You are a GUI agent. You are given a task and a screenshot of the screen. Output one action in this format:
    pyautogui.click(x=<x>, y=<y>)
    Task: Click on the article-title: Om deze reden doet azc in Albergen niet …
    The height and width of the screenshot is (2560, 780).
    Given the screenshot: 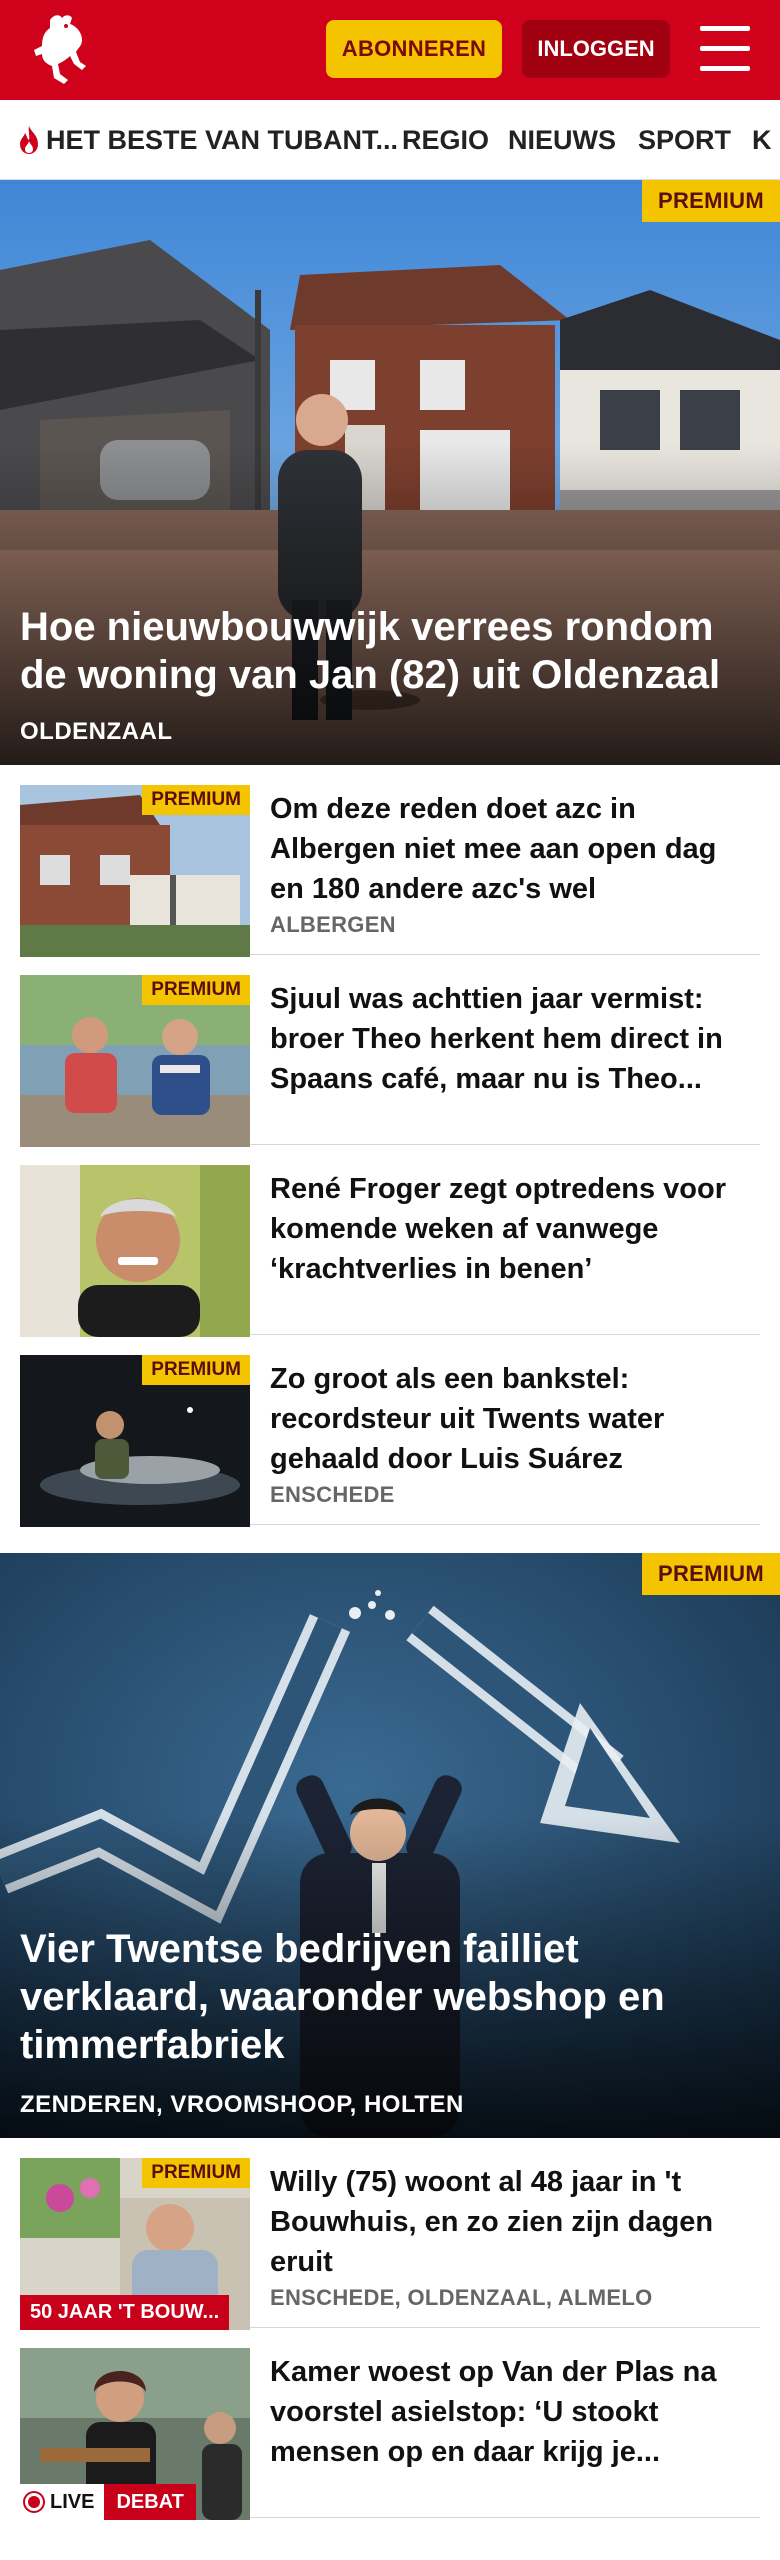 What is the action you would take?
    pyautogui.click(x=510, y=849)
    